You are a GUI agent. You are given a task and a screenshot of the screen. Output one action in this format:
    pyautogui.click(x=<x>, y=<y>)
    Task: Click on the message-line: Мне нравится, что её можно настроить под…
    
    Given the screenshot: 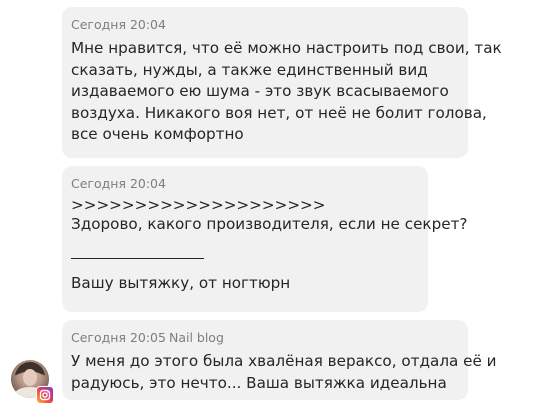 What is the action you would take?
    pyautogui.click(x=286, y=48)
    